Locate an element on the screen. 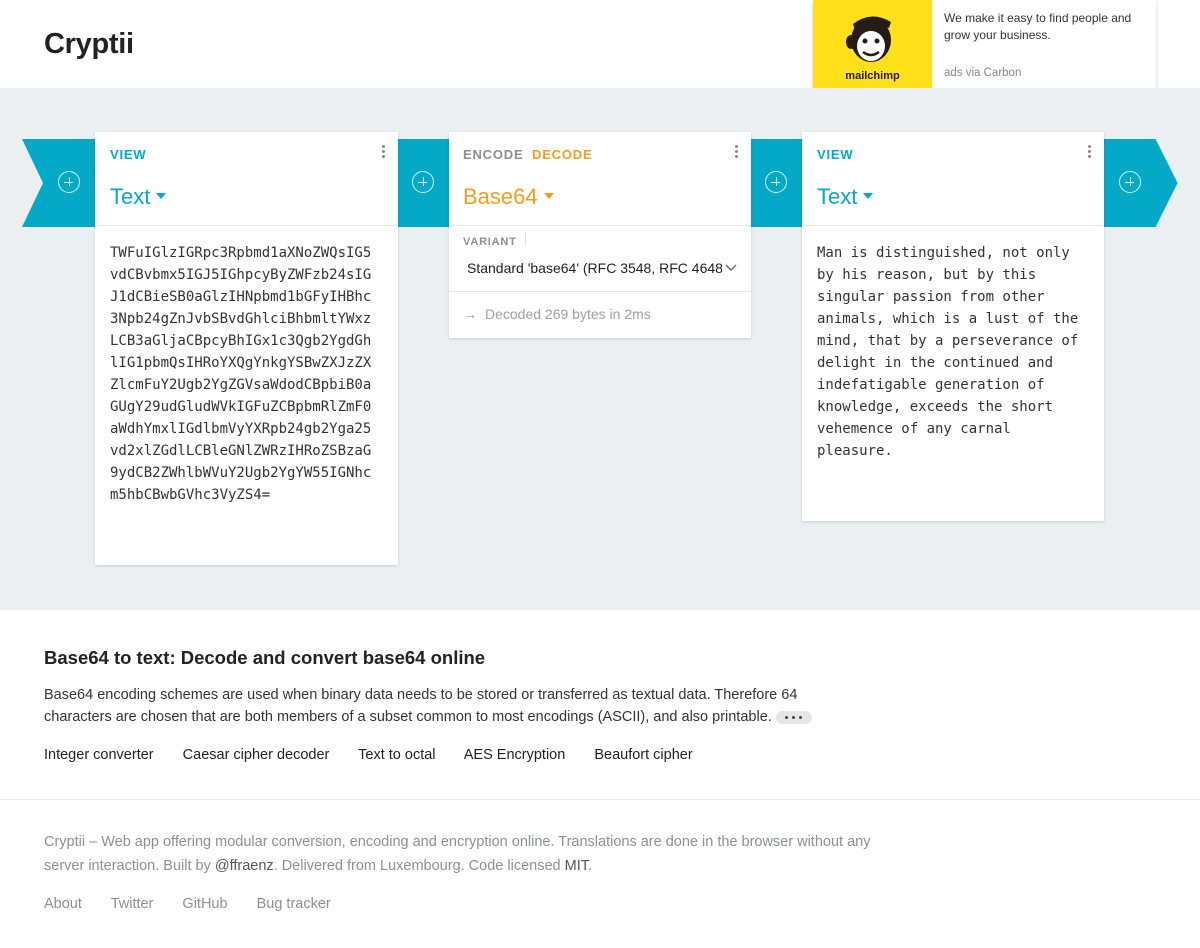 This screenshot has width=1200, height=948. author-link: @ffraenz is located at coordinates (244, 866).